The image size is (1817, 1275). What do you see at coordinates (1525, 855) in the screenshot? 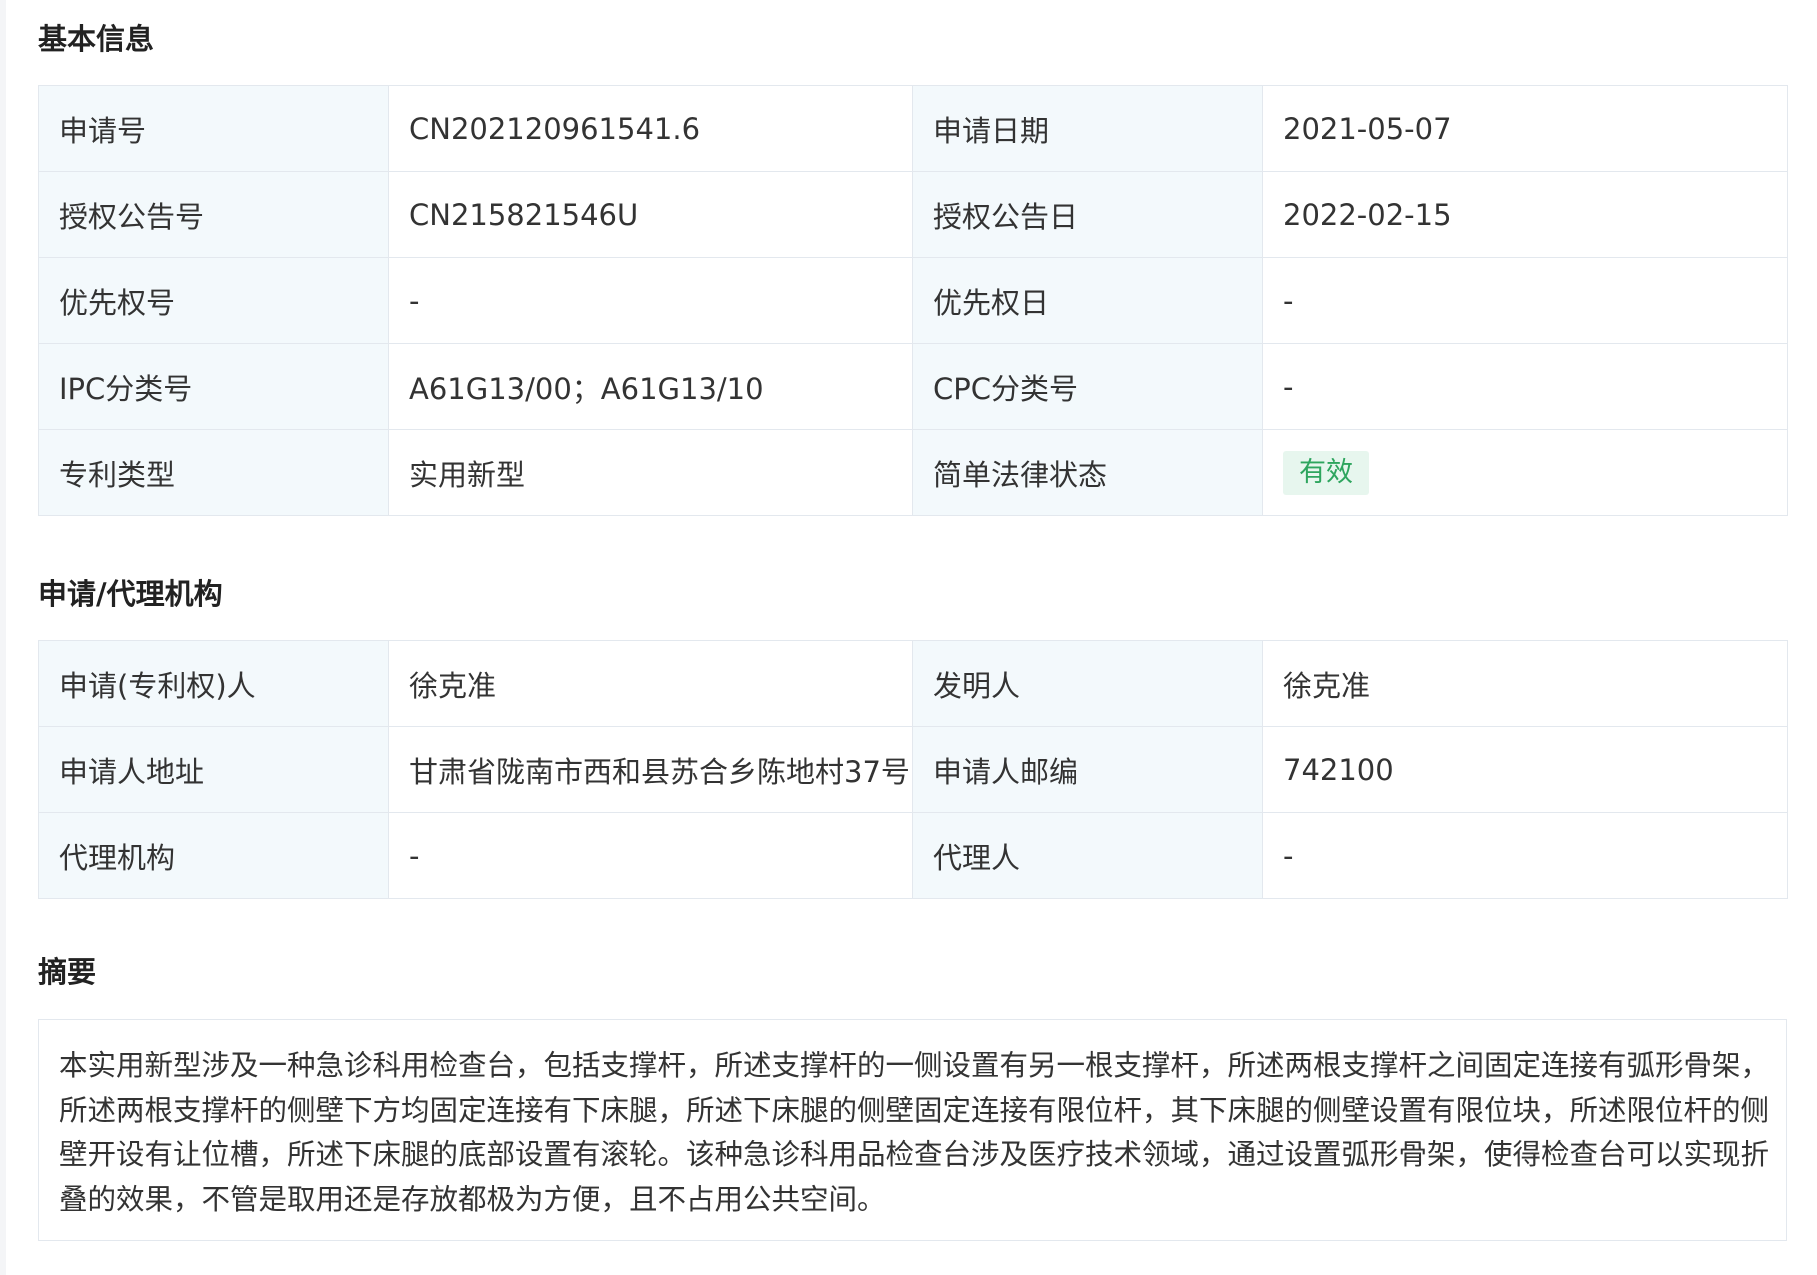
I see `agent-value: -` at bounding box center [1525, 855].